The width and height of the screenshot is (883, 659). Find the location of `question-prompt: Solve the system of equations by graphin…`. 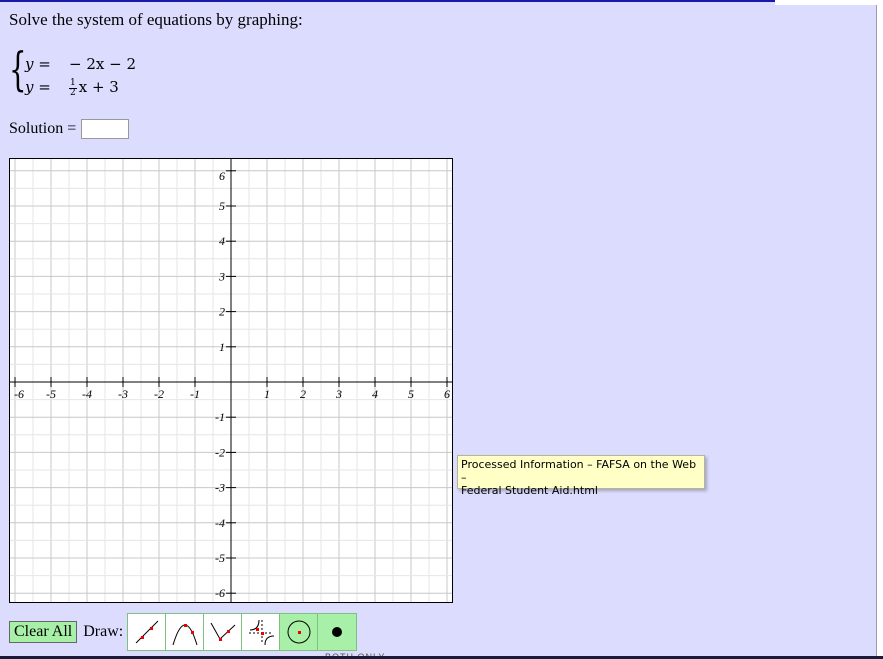

question-prompt: Solve the system of equations by graphin… is located at coordinates (156, 19).